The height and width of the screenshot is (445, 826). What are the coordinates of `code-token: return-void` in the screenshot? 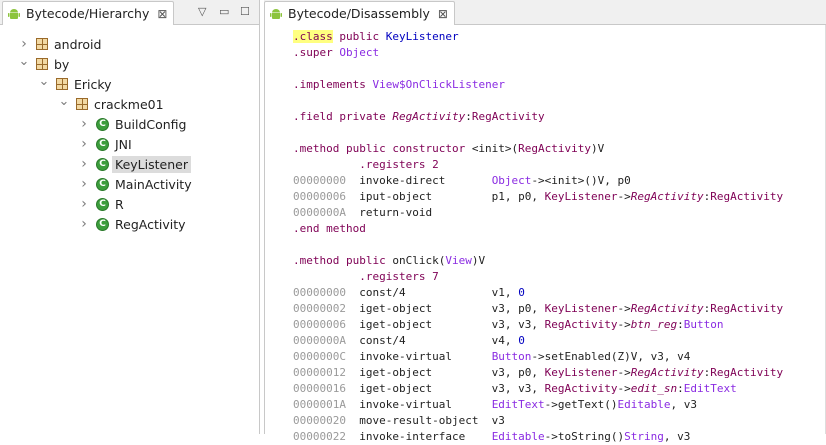 It's located at (396, 212).